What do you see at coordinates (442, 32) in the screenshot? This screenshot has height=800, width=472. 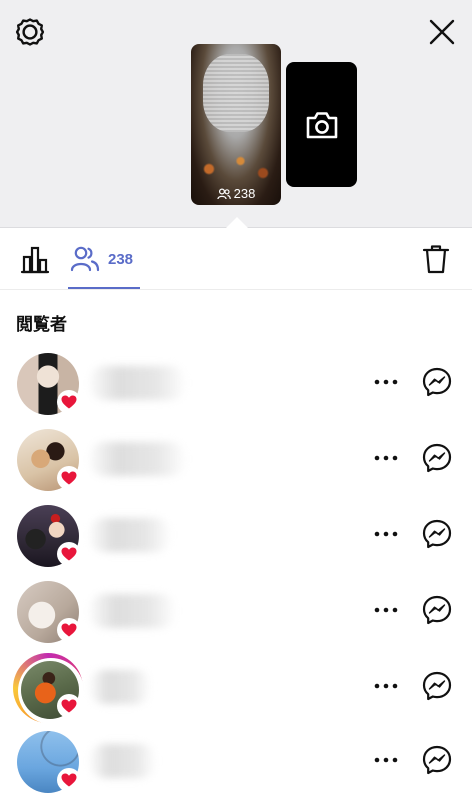 I see `close-icon` at bounding box center [442, 32].